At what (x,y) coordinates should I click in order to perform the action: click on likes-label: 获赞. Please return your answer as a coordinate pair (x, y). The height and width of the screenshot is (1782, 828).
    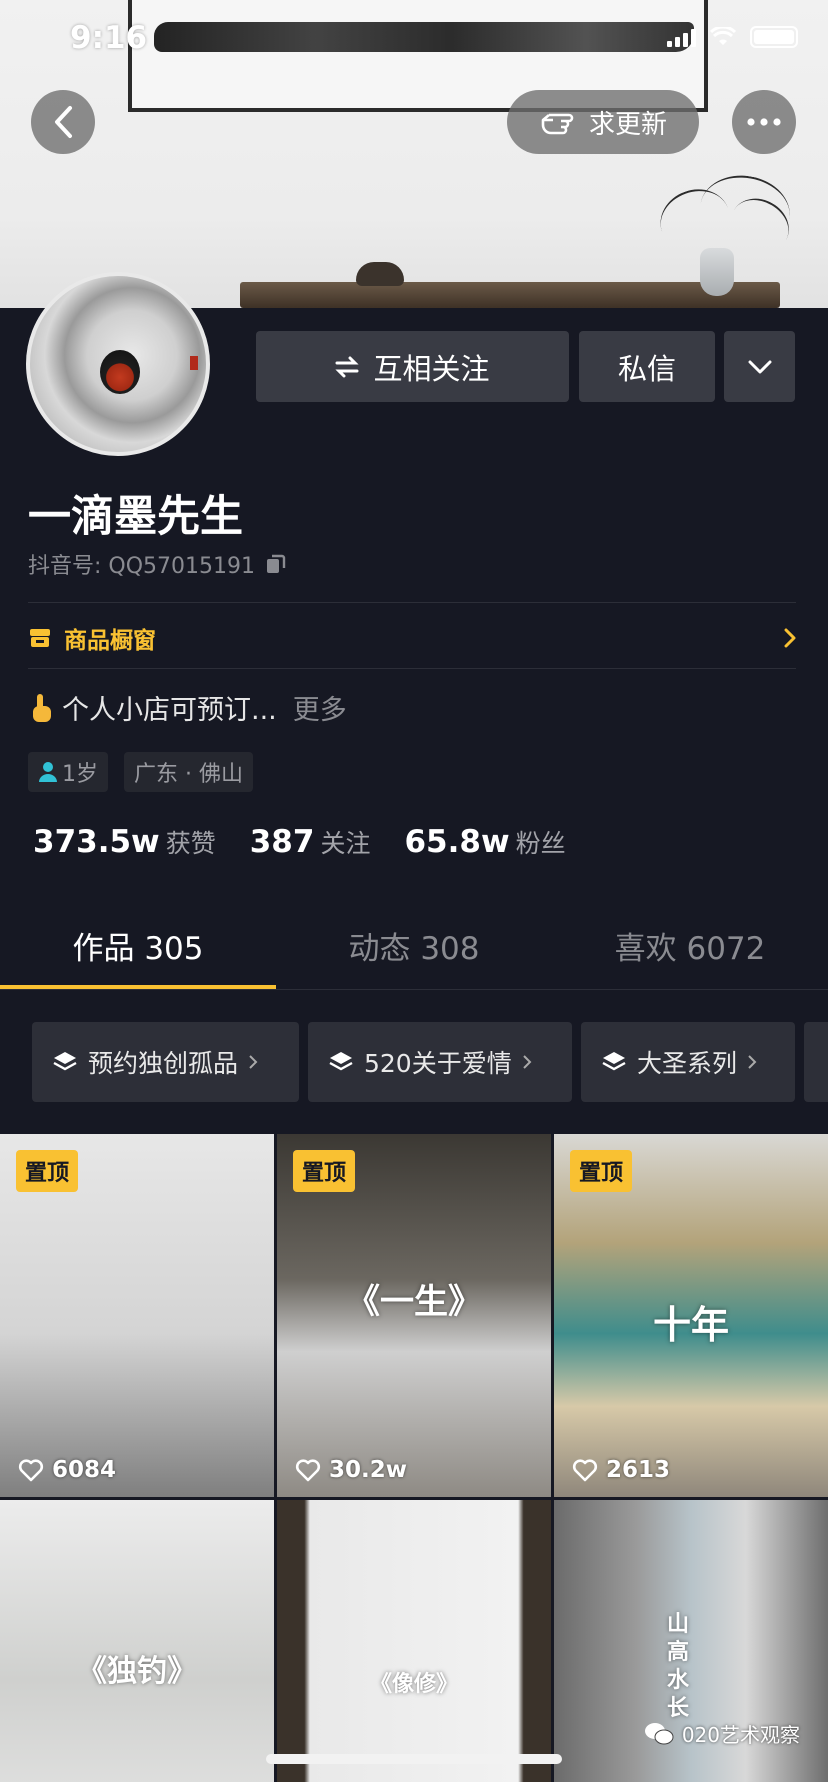
    Looking at the image, I should click on (190, 843).